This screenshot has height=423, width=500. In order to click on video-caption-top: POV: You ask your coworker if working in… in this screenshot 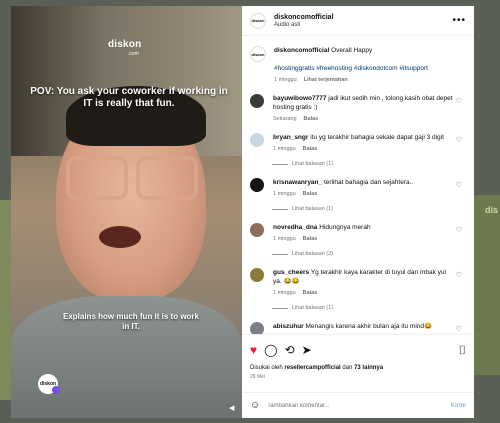, I will do `click(129, 97)`.